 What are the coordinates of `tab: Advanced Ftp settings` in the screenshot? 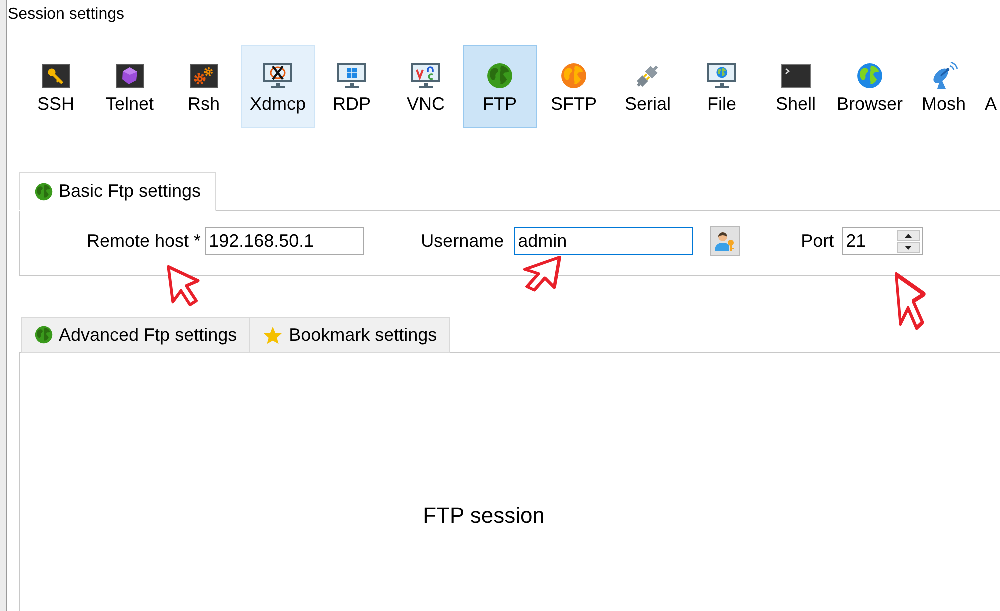 It's located at (135, 335).